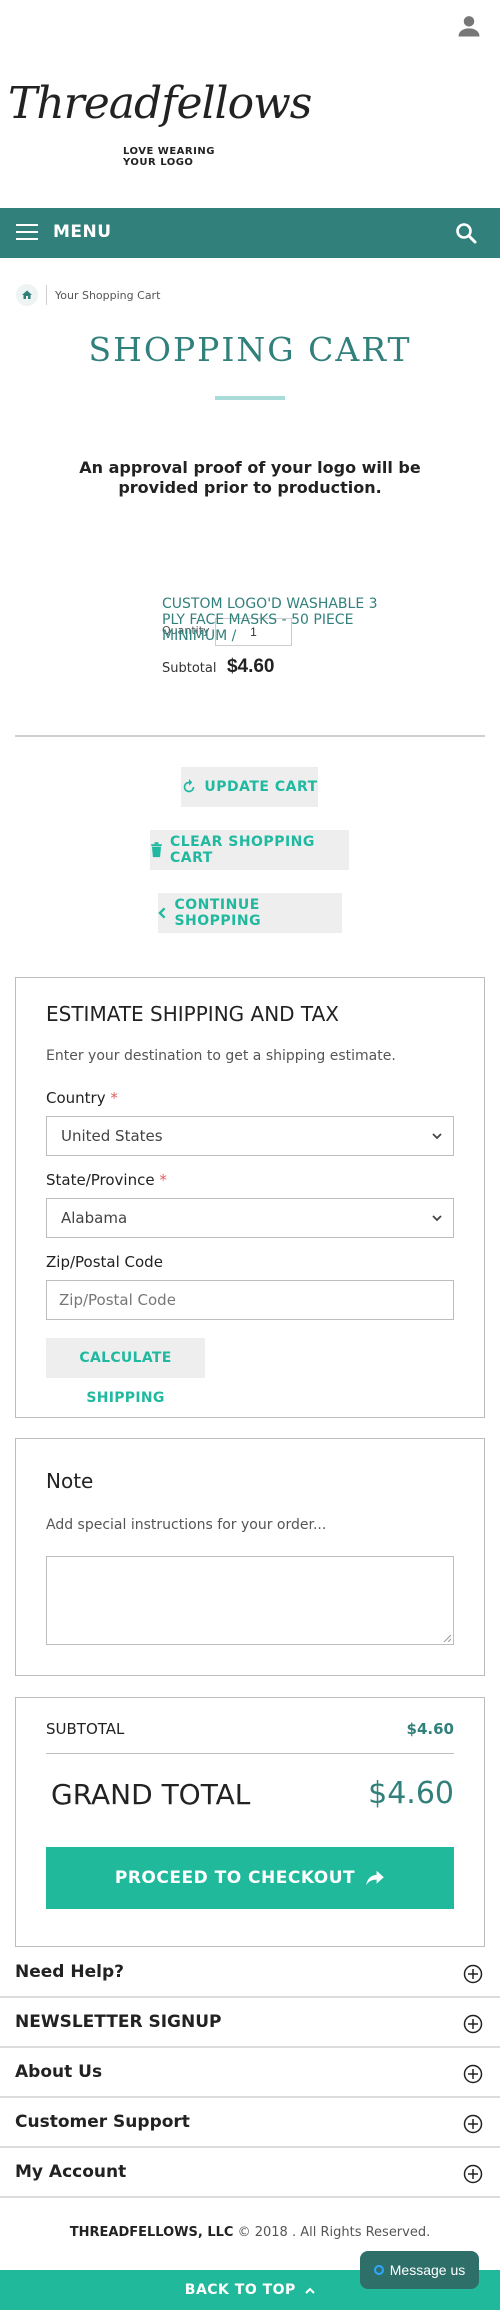 The image size is (500, 2310). Describe the element at coordinates (118, 2022) in the screenshot. I see `footer-section-label: NEWSLETTER SIGNUP` at that location.